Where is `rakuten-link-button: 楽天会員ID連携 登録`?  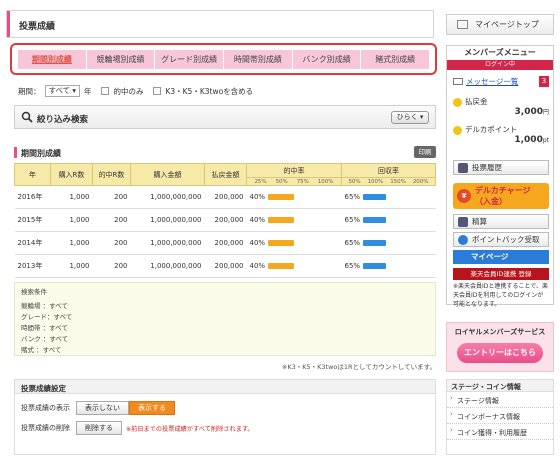
rakuten-link-button: 楽天会員ID連携 登録 is located at coordinates (501, 274).